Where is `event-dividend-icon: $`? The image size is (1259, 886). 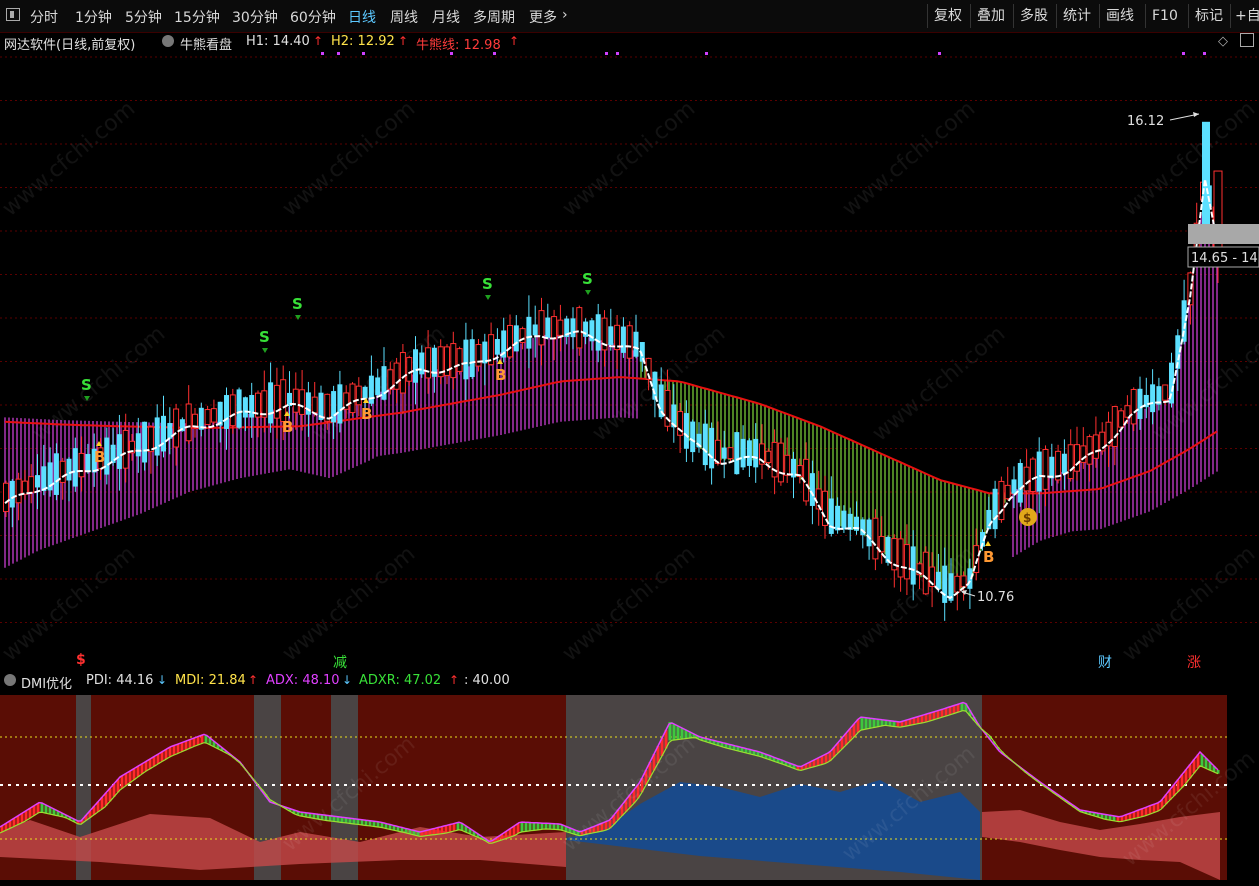 event-dividend-icon: $ is located at coordinates (81, 660).